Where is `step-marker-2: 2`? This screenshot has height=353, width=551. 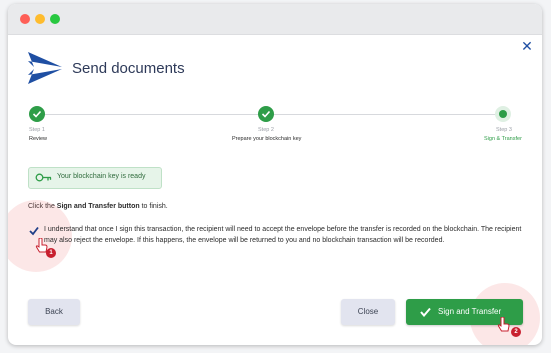
step-marker-2: 2 is located at coordinates (516, 332).